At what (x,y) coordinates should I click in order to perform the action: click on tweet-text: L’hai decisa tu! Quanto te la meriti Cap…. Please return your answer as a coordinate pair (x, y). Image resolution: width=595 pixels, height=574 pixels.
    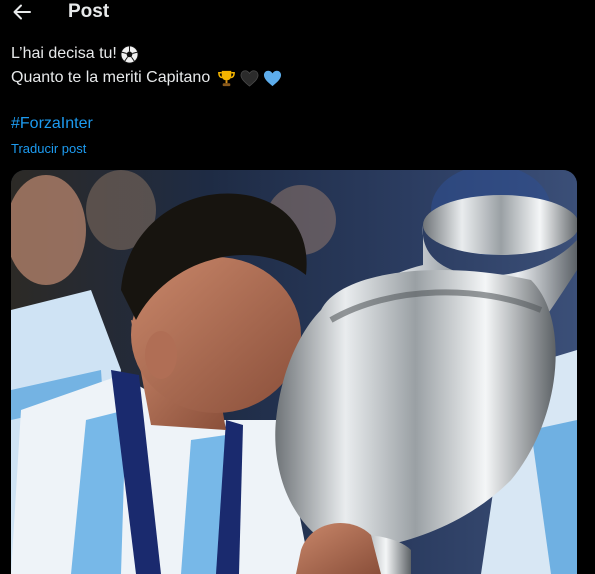
    Looking at the image, I should click on (146, 66).